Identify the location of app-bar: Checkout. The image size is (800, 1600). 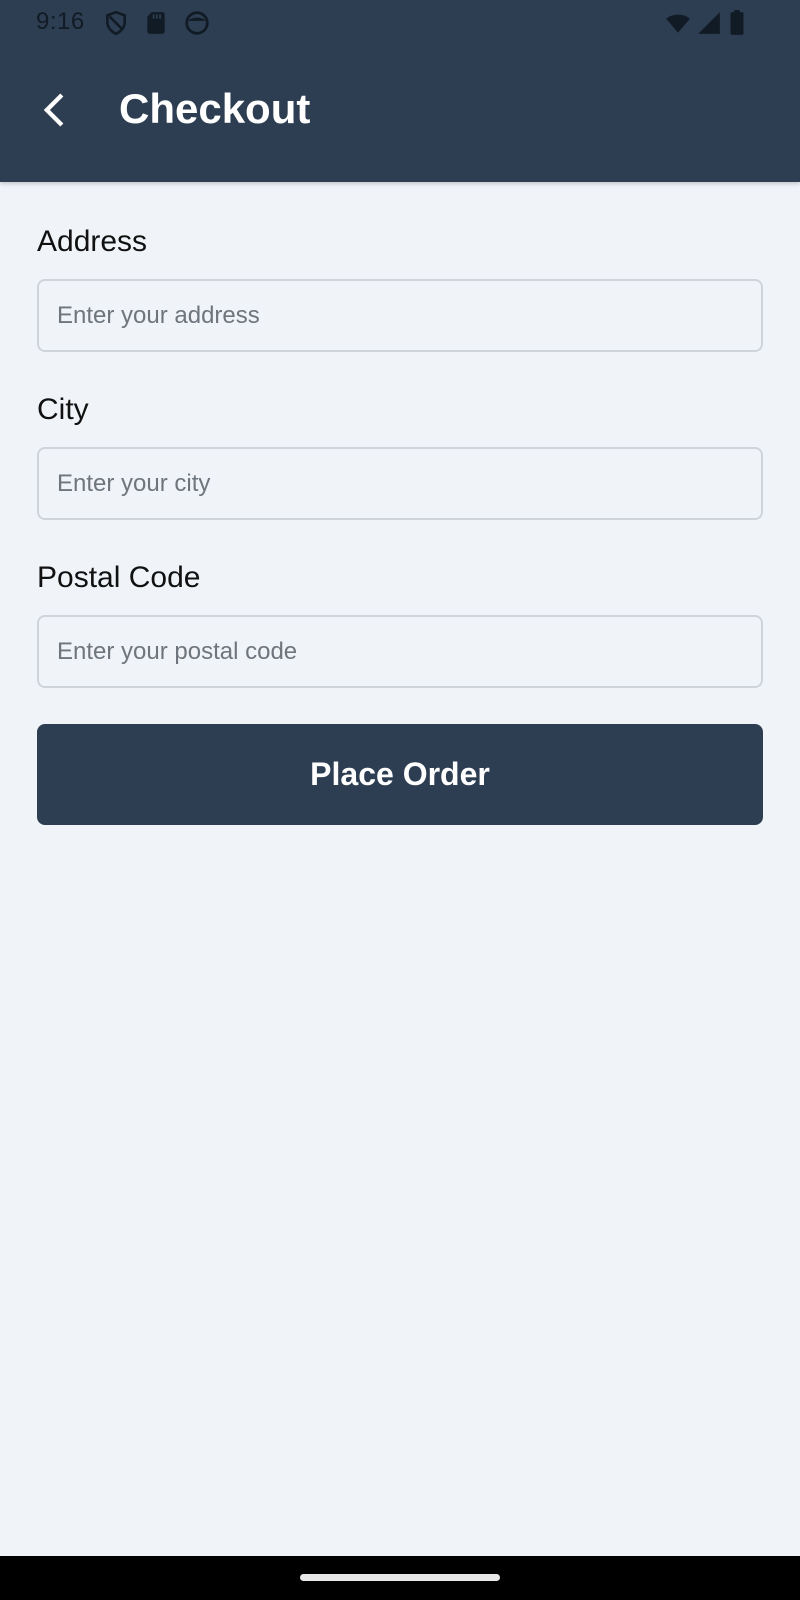
(400, 114).